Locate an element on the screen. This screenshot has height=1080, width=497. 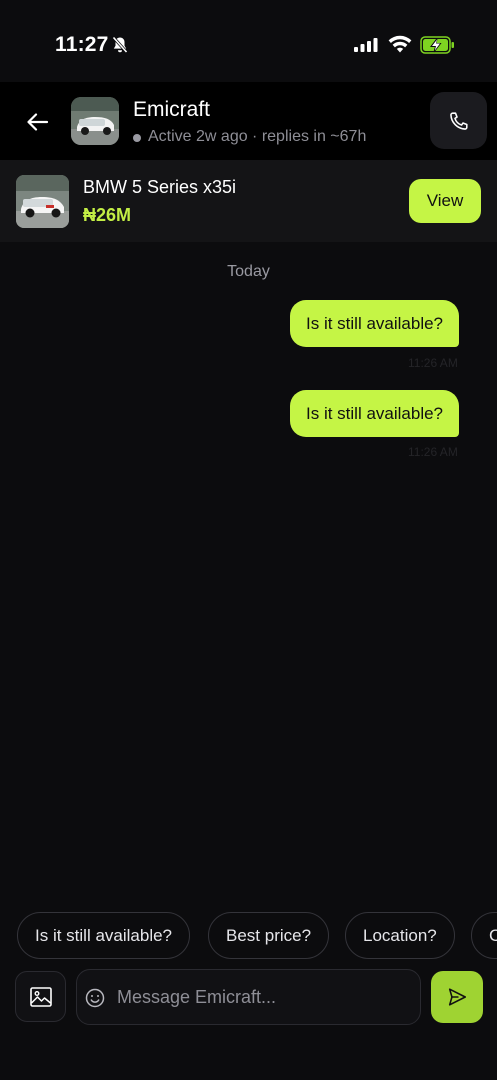
bell-slash-icon is located at coordinates (120, 47).